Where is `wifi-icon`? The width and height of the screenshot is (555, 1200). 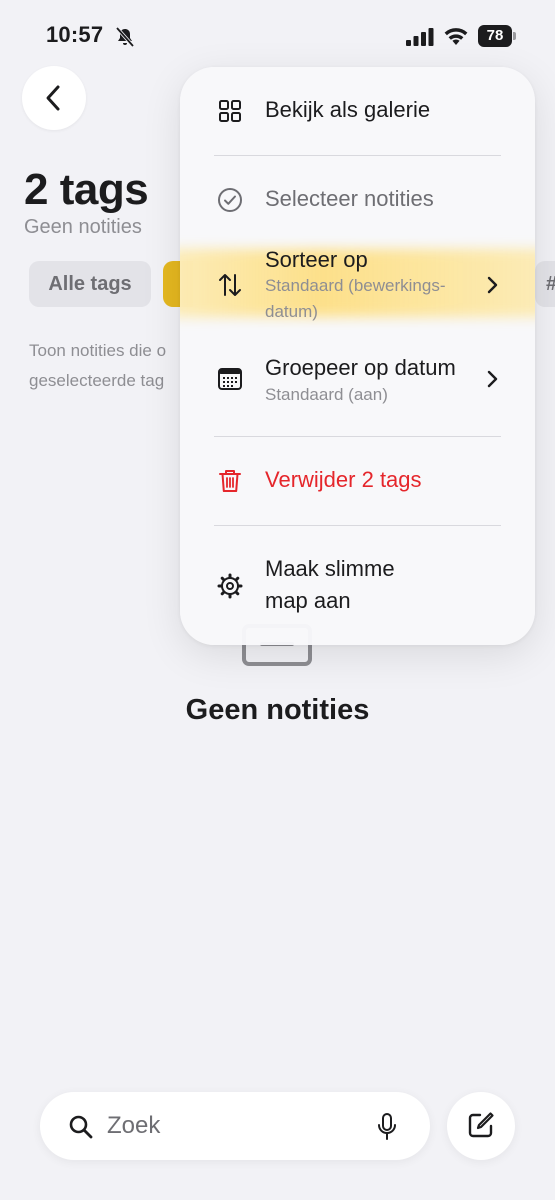
wifi-icon is located at coordinates (456, 36).